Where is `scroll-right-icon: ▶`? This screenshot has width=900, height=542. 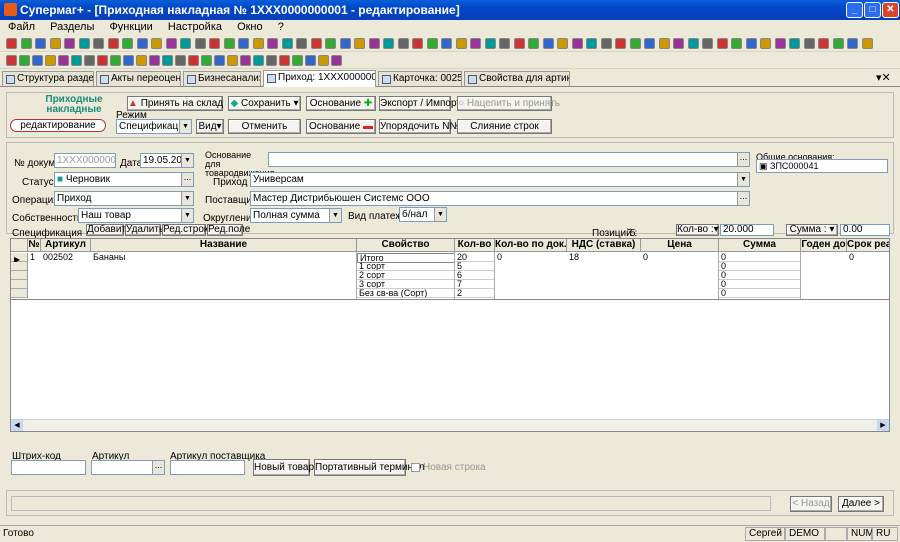 scroll-right-icon: ▶ is located at coordinates (883, 425).